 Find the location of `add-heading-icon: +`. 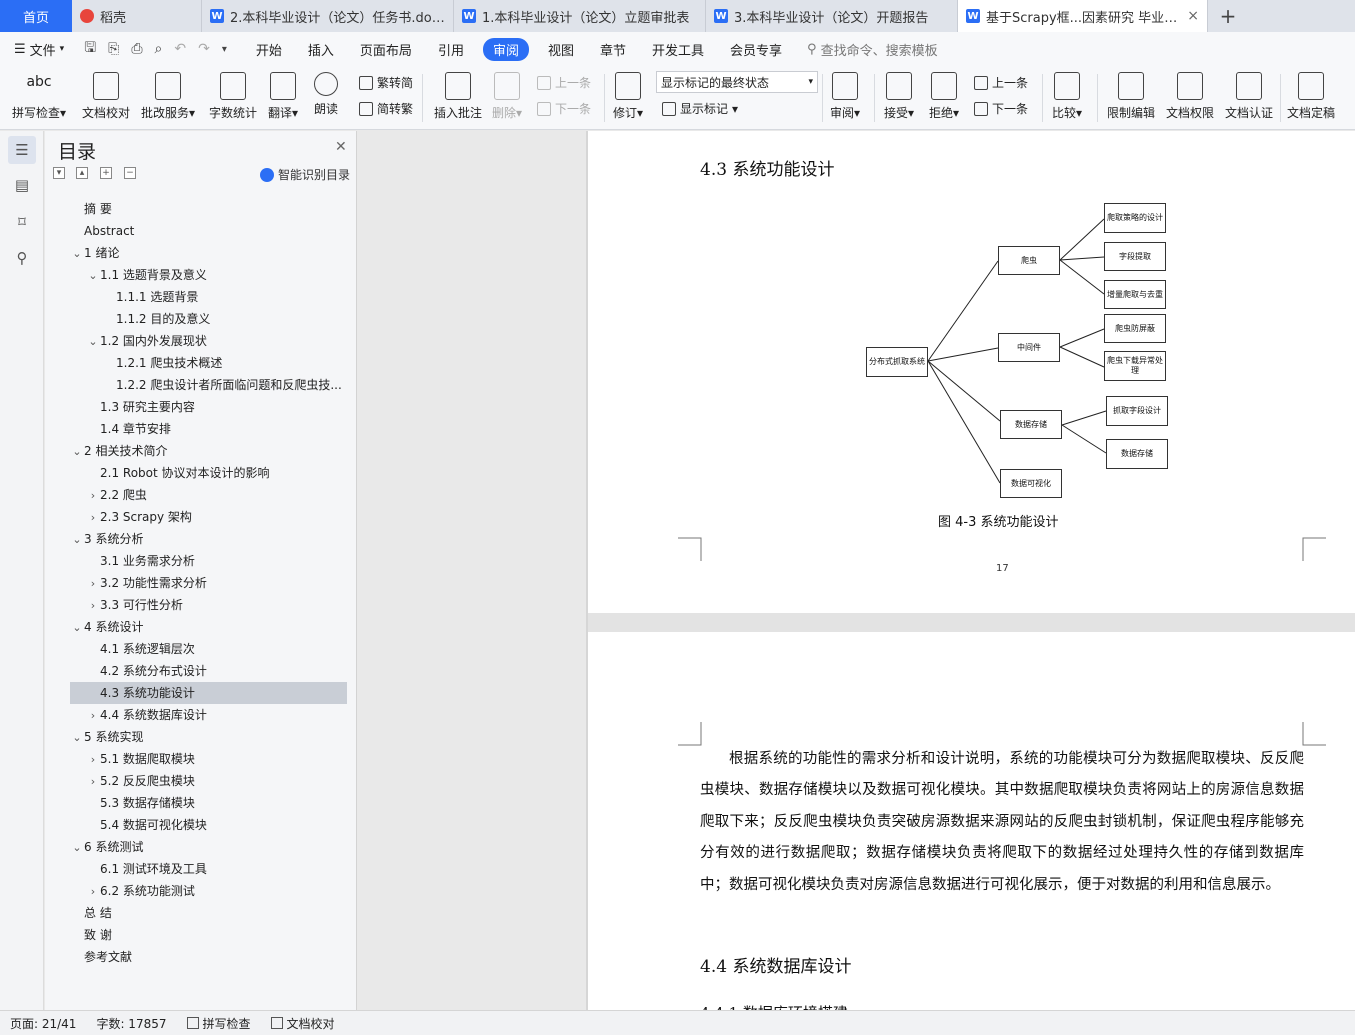

add-heading-icon: + is located at coordinates (106, 173).